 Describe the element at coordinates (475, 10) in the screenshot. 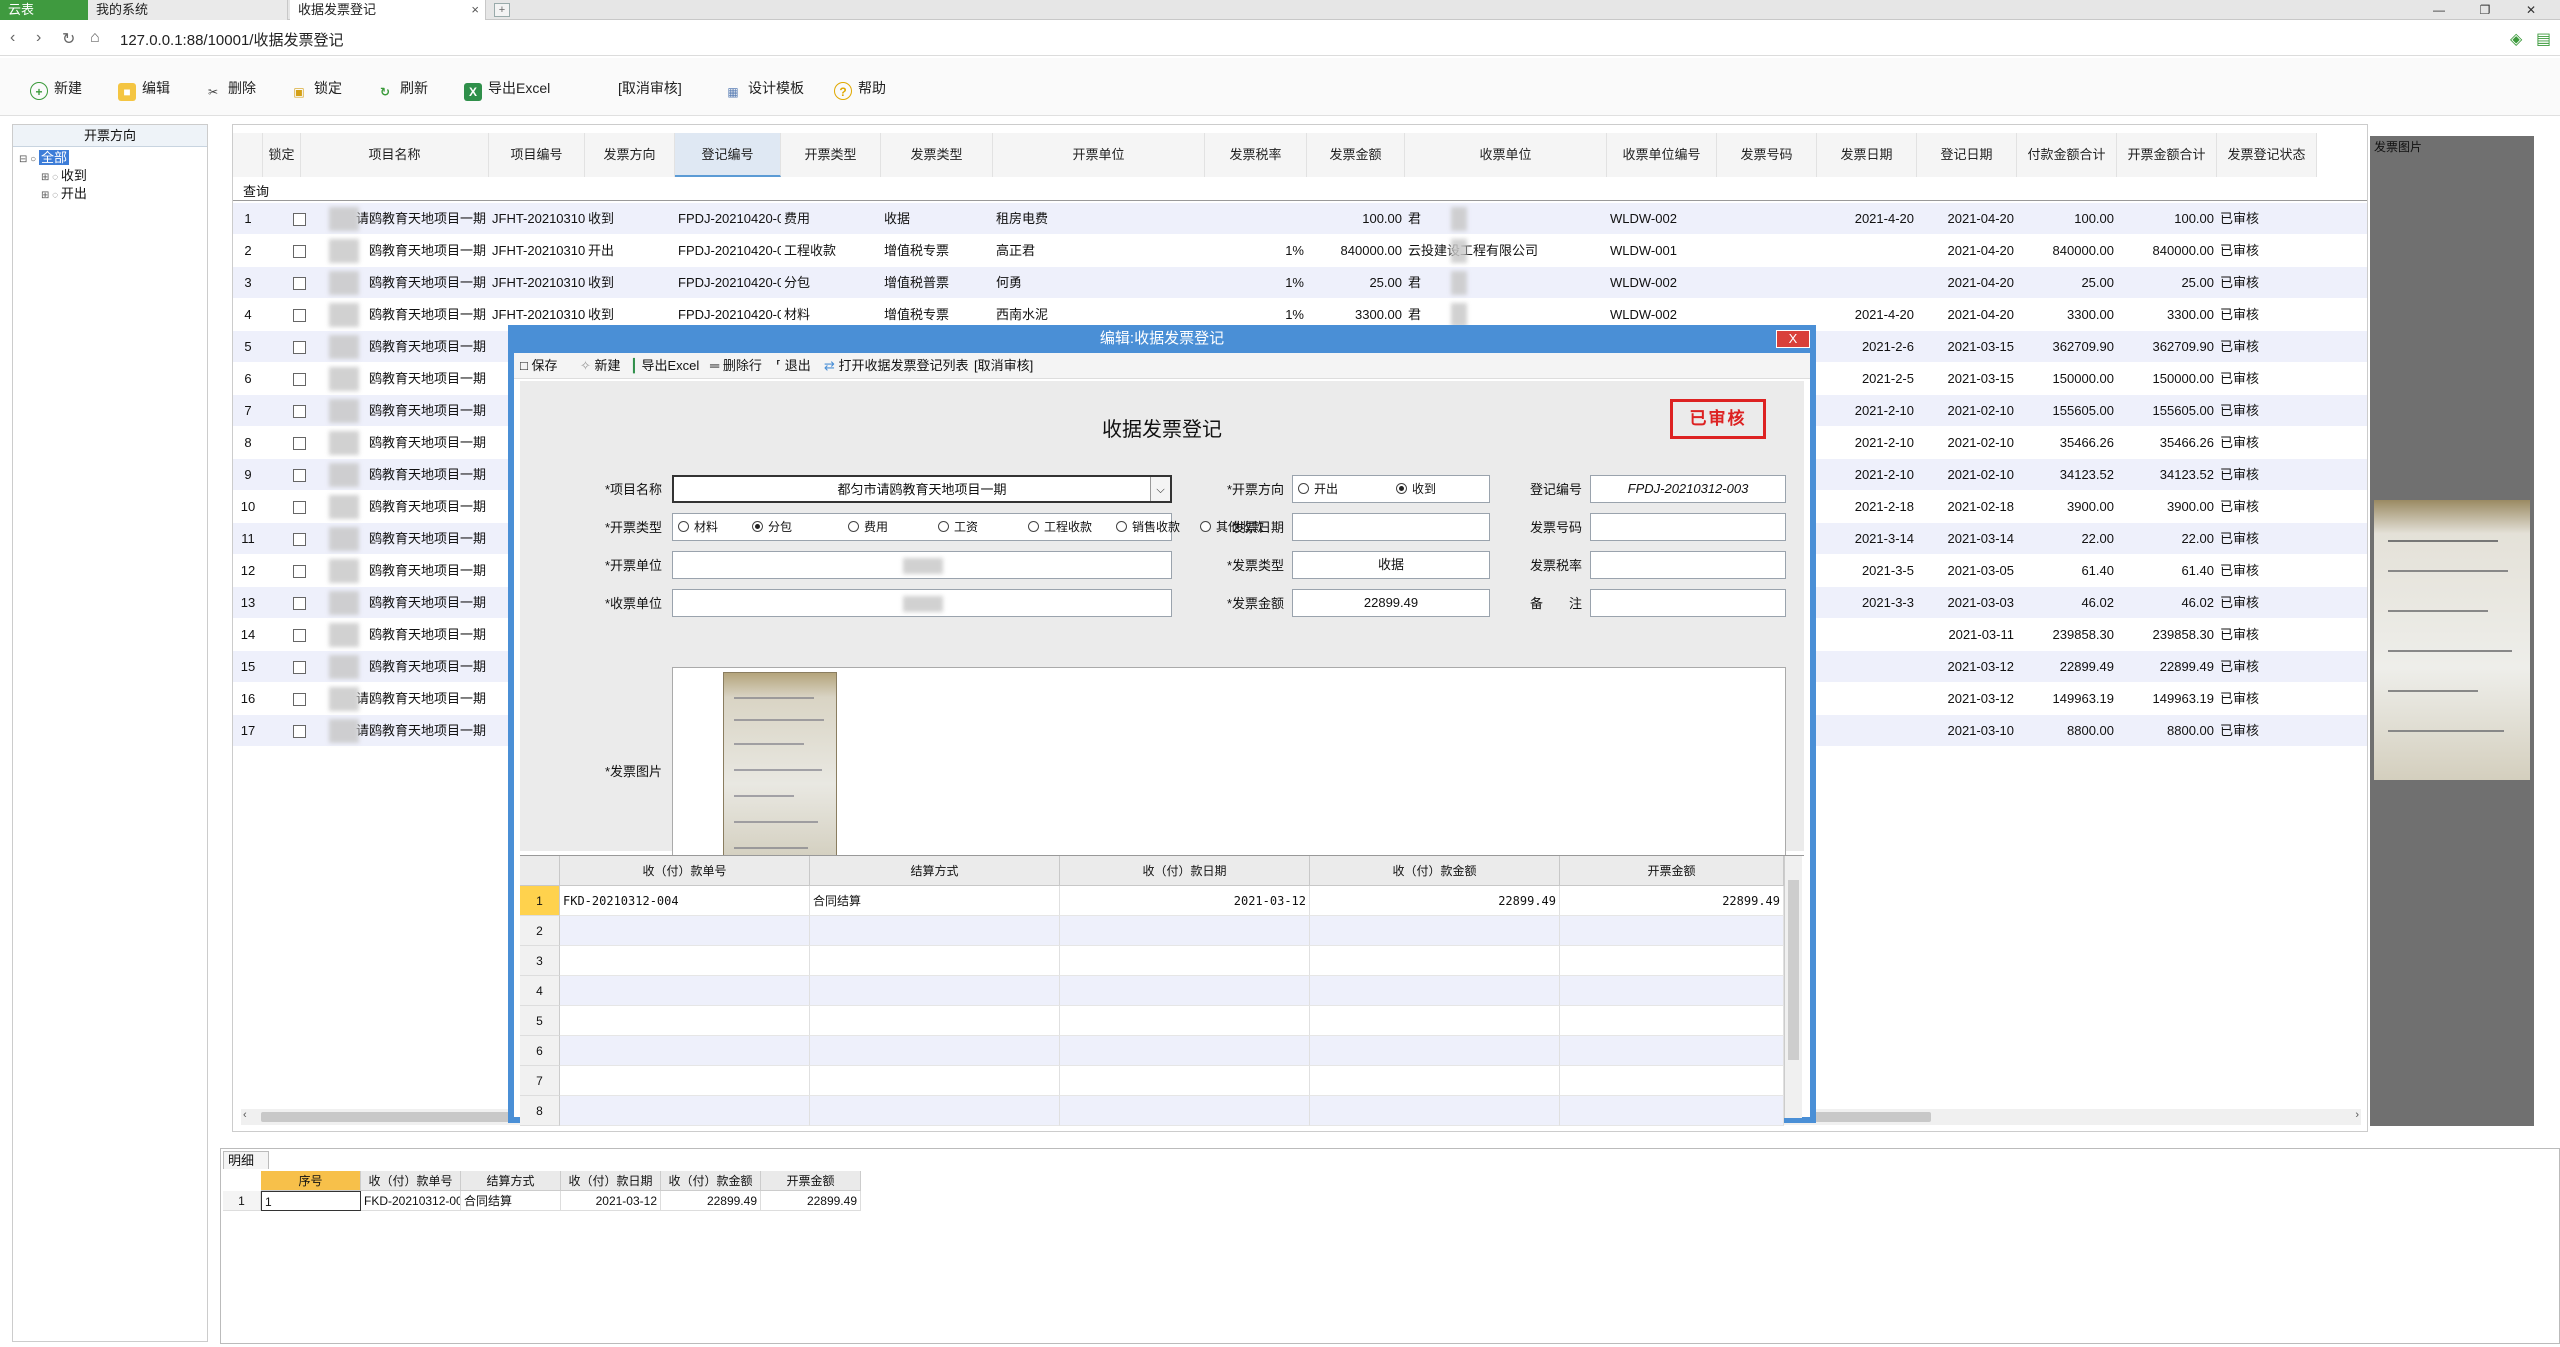

I see `tab-close-icon: ×` at that location.